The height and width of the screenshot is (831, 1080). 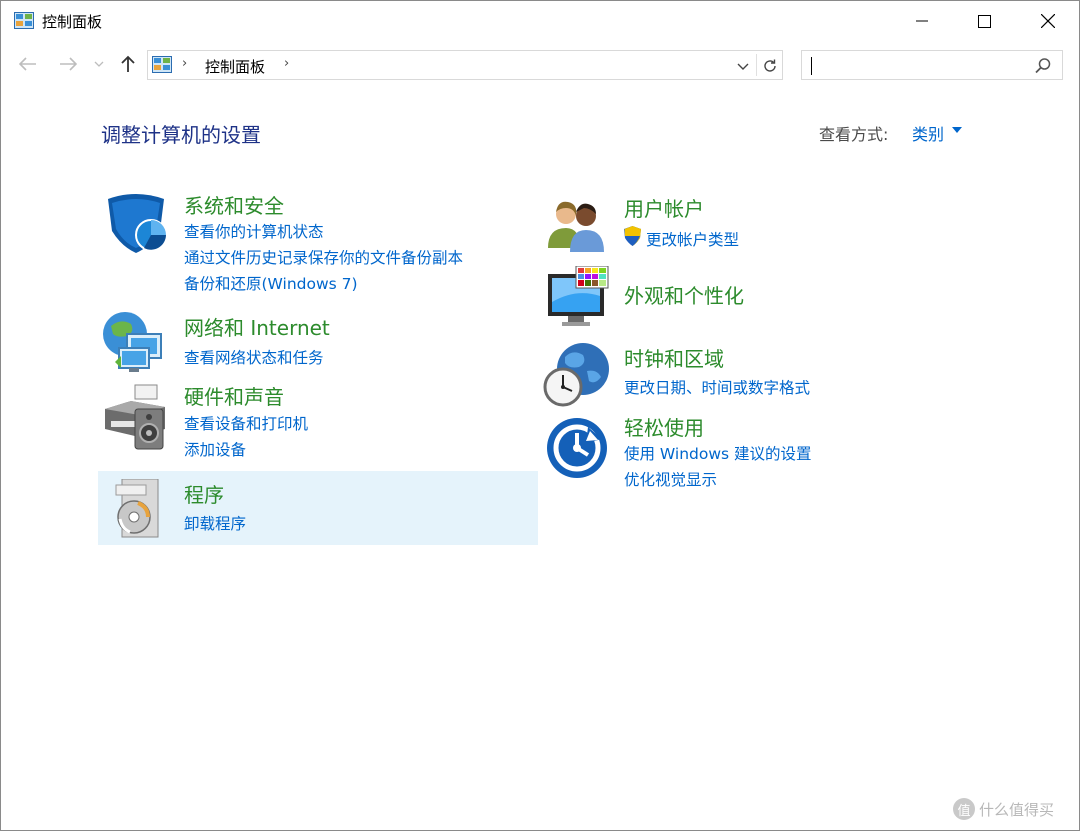 I want to click on address-divider, so click(x=756, y=65).